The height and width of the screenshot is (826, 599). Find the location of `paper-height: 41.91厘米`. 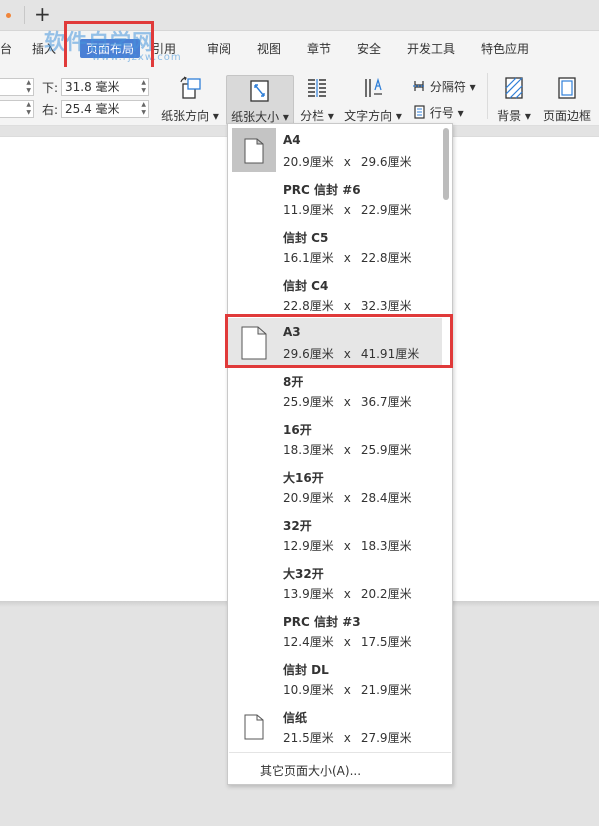

paper-height: 41.91厘米 is located at coordinates (390, 354).